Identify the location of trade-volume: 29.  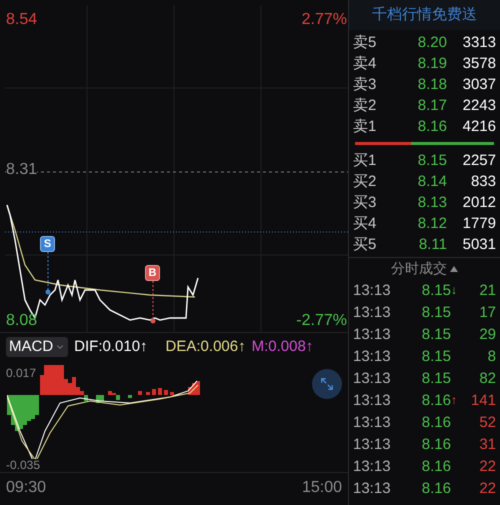
(487, 334).